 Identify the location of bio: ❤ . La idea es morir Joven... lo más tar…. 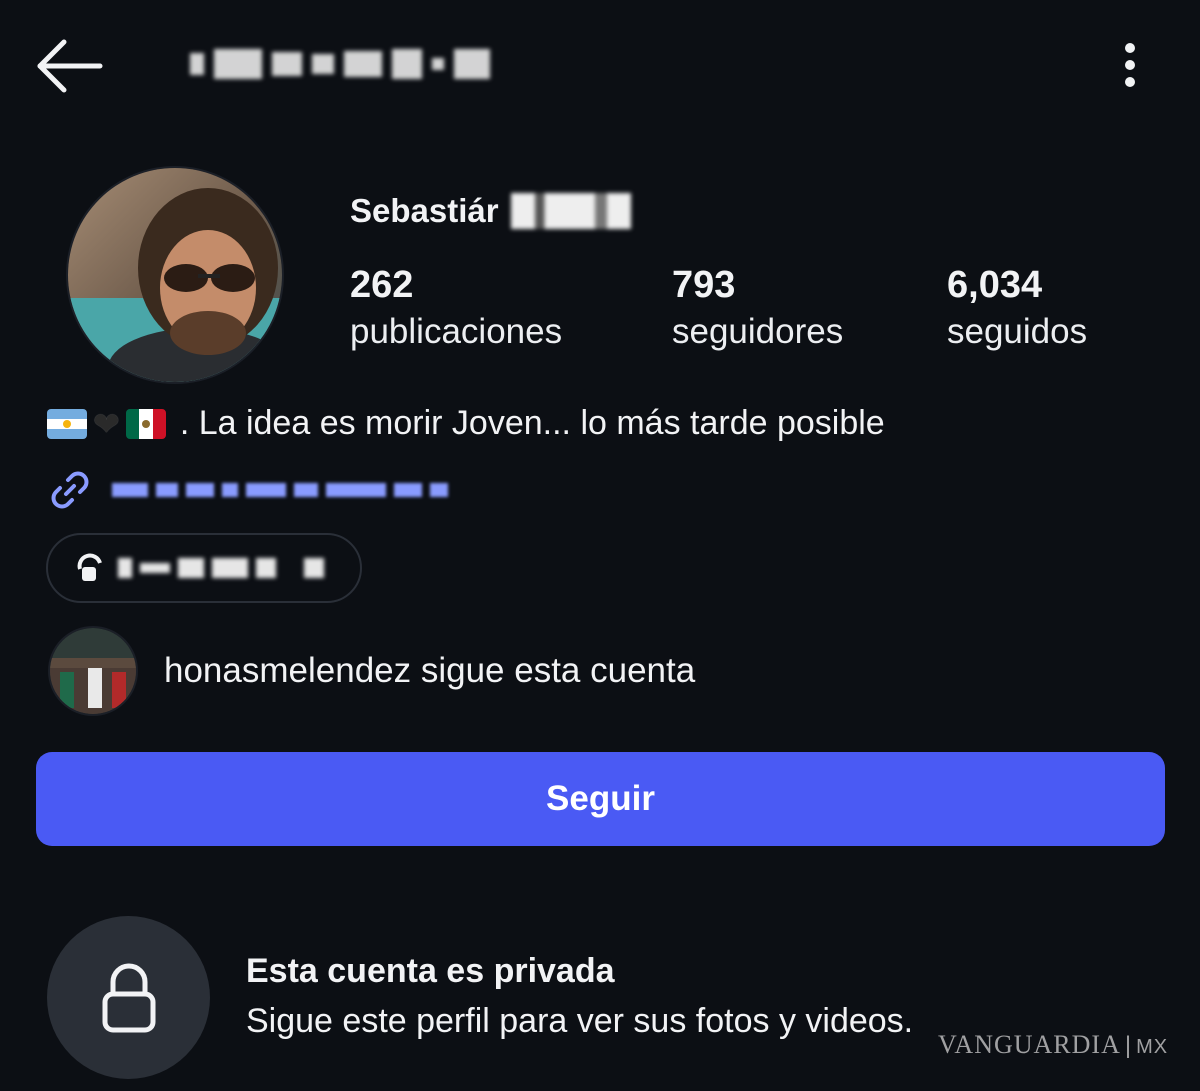
(466, 423).